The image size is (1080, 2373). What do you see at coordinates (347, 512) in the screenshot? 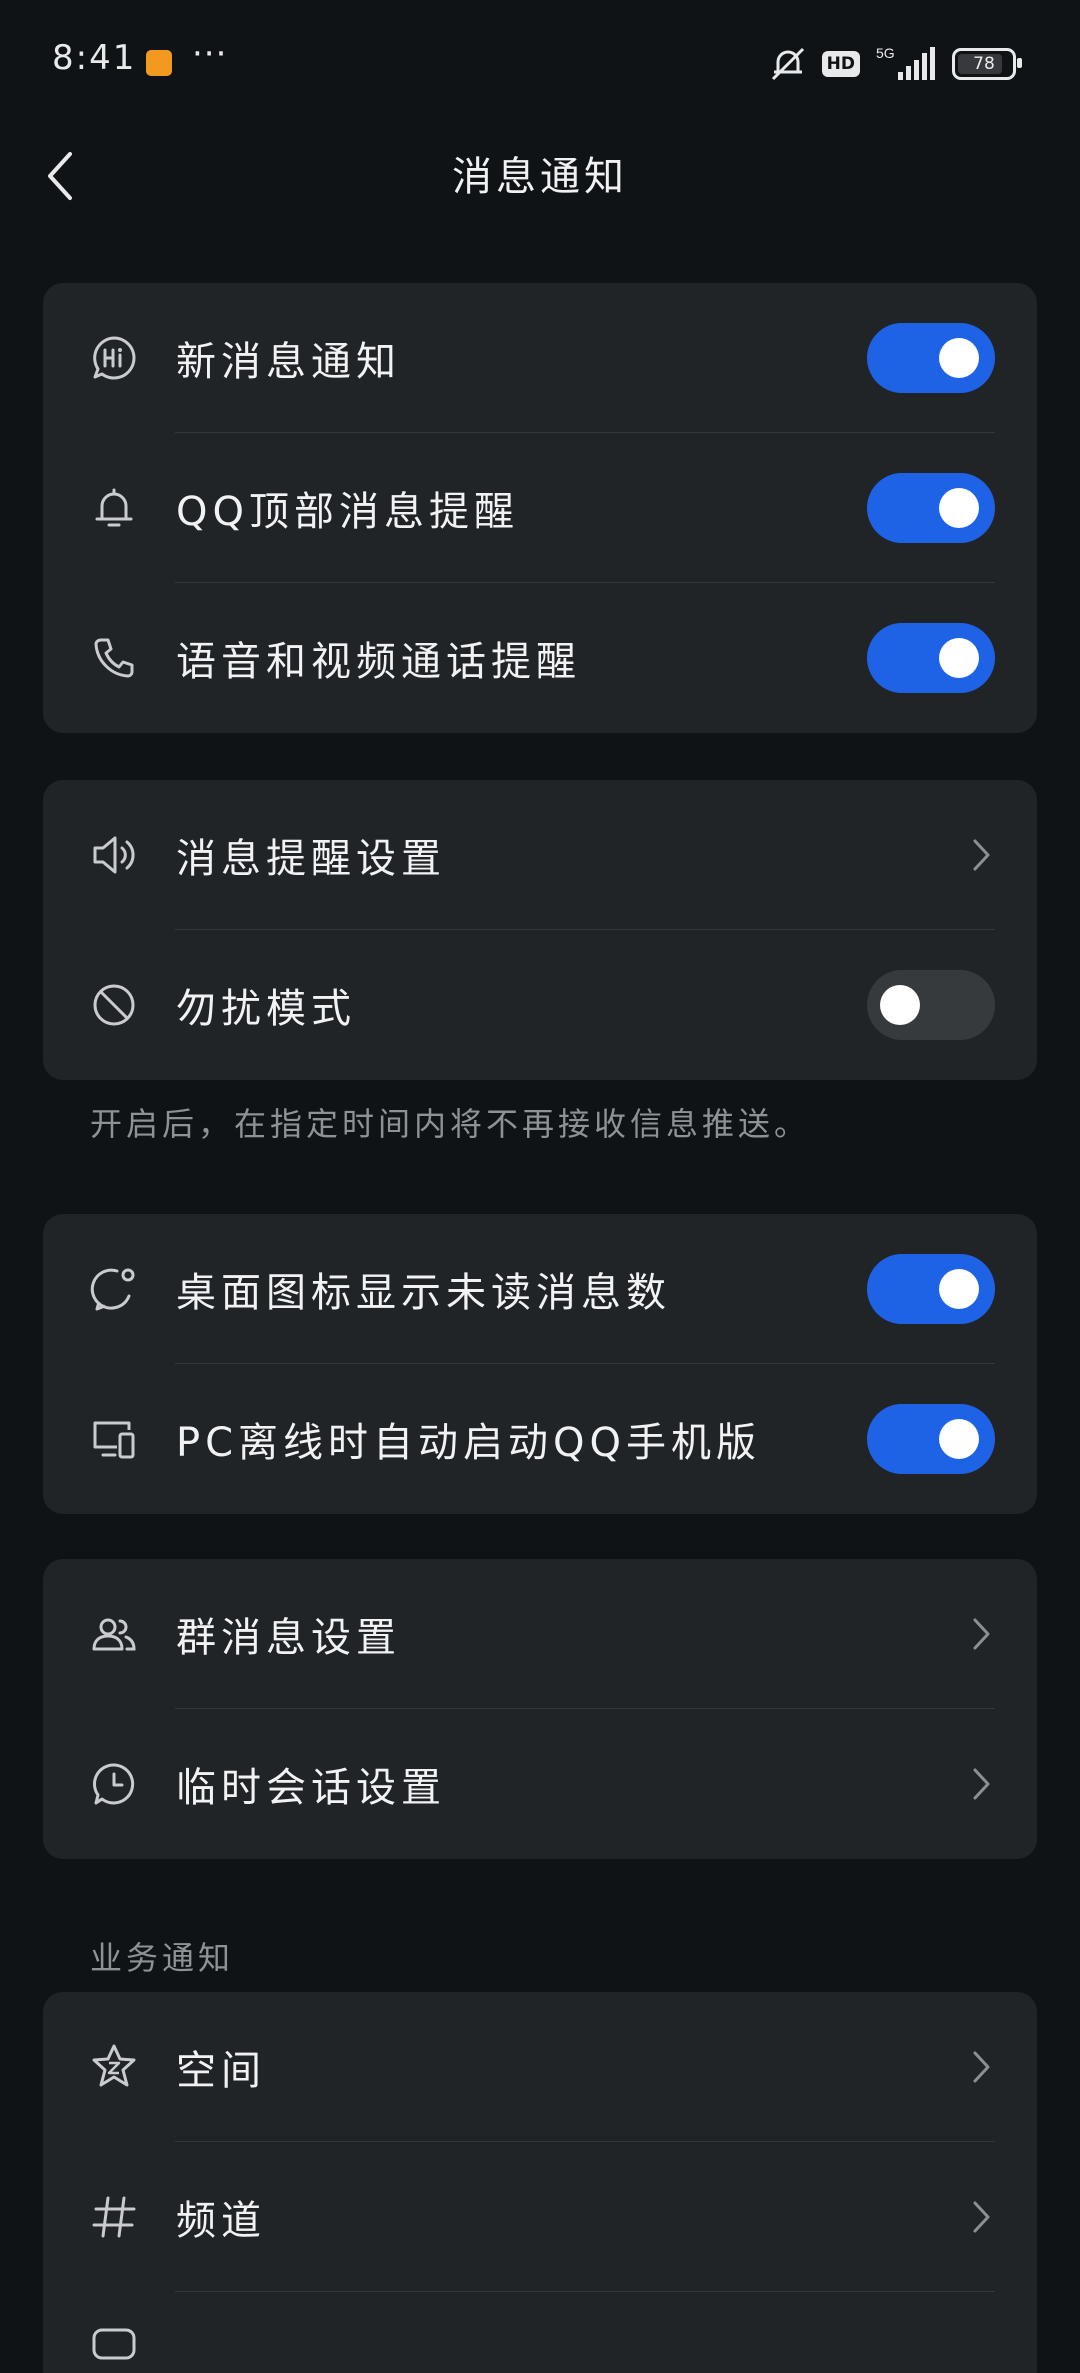
I see `row-label: QQ顶部消息提醒` at bounding box center [347, 512].